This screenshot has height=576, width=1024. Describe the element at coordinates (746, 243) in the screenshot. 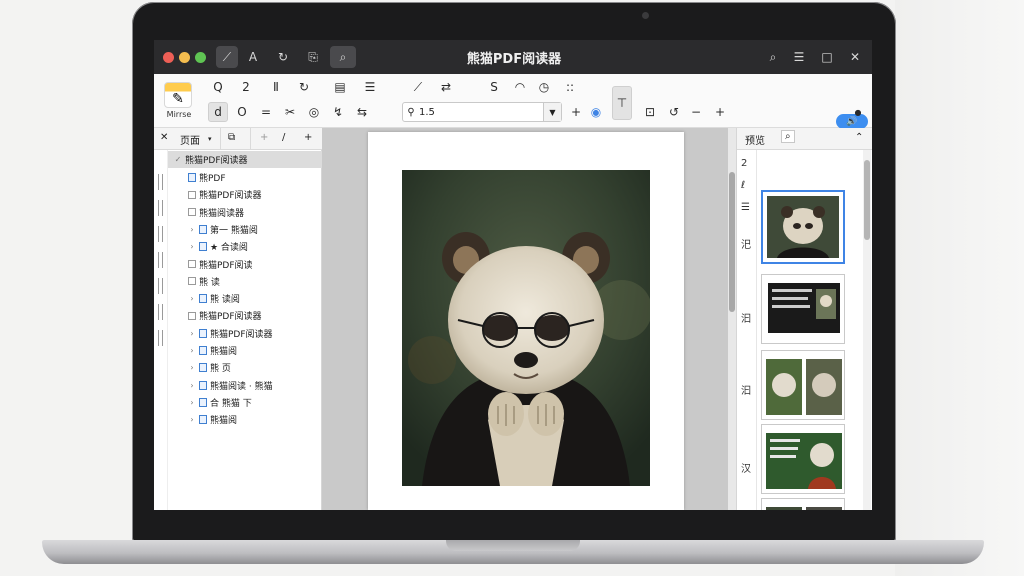

I see `rail-mark: 汜` at that location.